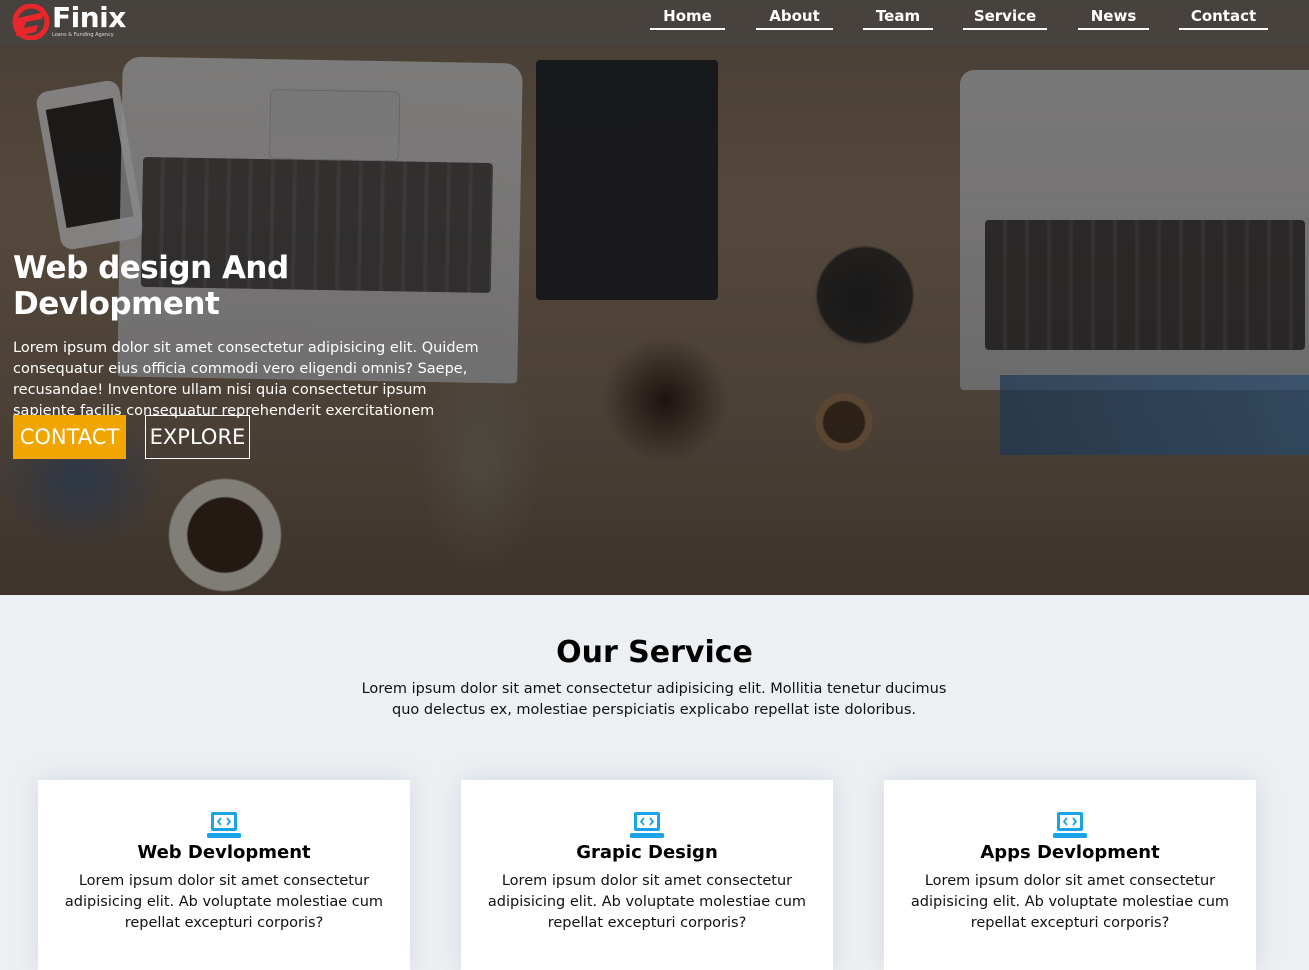  Describe the element at coordinates (1223, 18) in the screenshot. I see `nav-contact: Contact` at that location.